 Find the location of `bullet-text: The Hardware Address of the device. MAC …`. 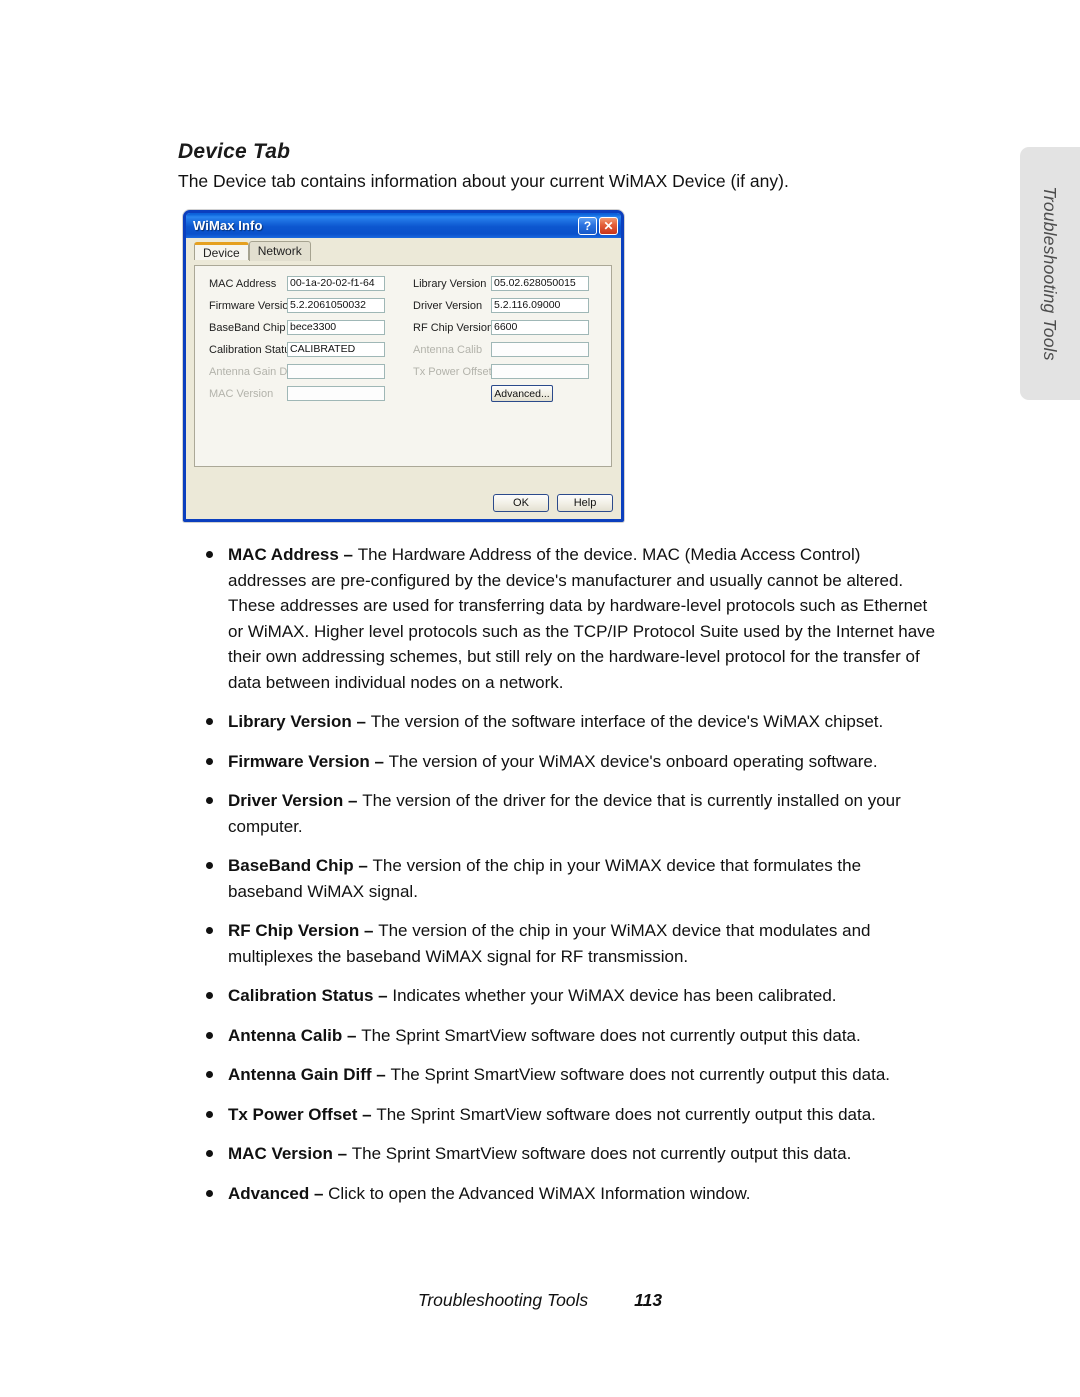

bullet-text: The Hardware Address of the device. MAC … is located at coordinates (582, 618).